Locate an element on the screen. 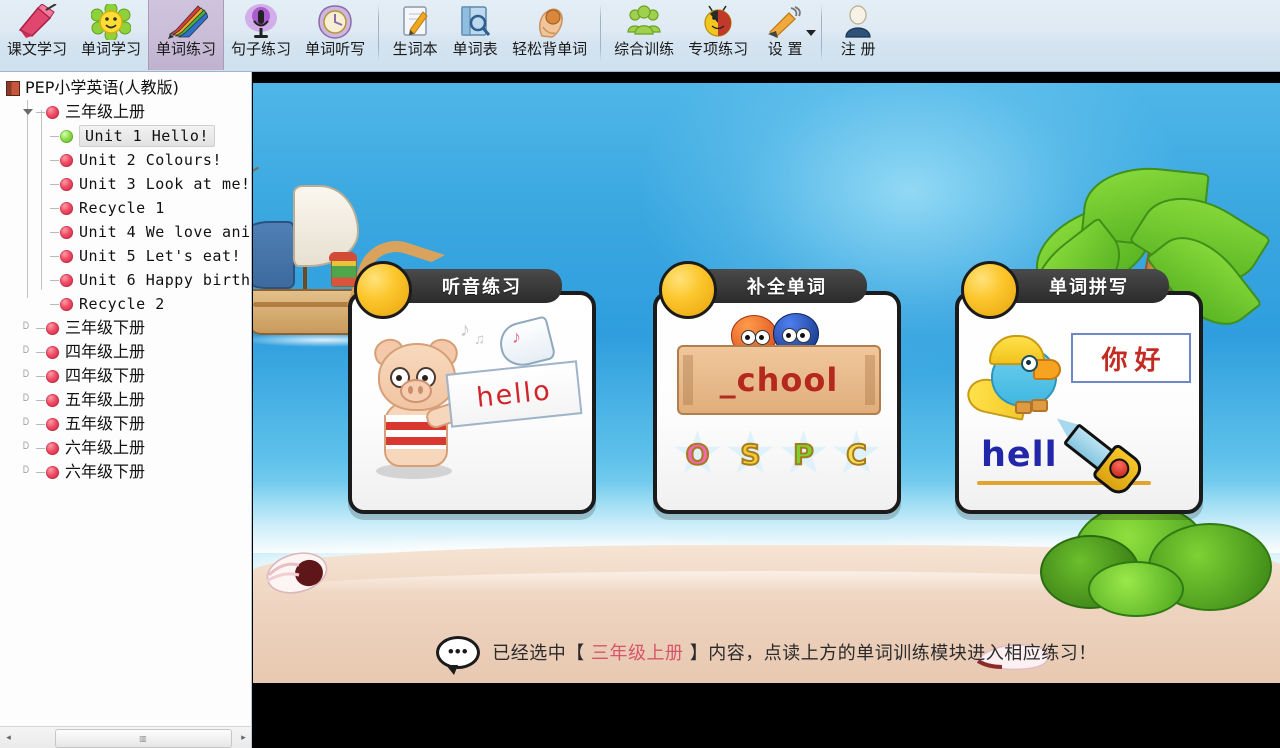 This screenshot has width=1280, height=748. sidebar-horizontal-scrollbar: ◂ ▥ ▸ is located at coordinates (125, 737).